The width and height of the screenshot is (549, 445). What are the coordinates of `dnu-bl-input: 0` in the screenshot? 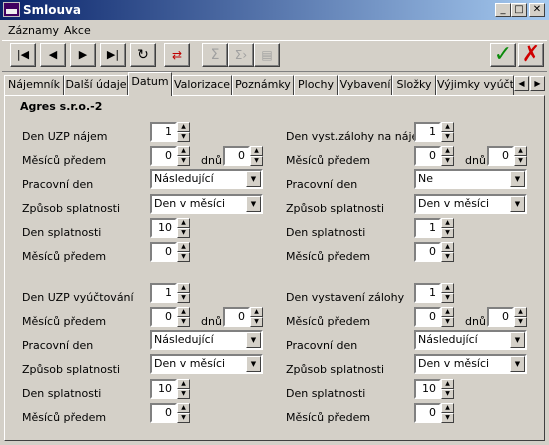 It's located at (236, 317).